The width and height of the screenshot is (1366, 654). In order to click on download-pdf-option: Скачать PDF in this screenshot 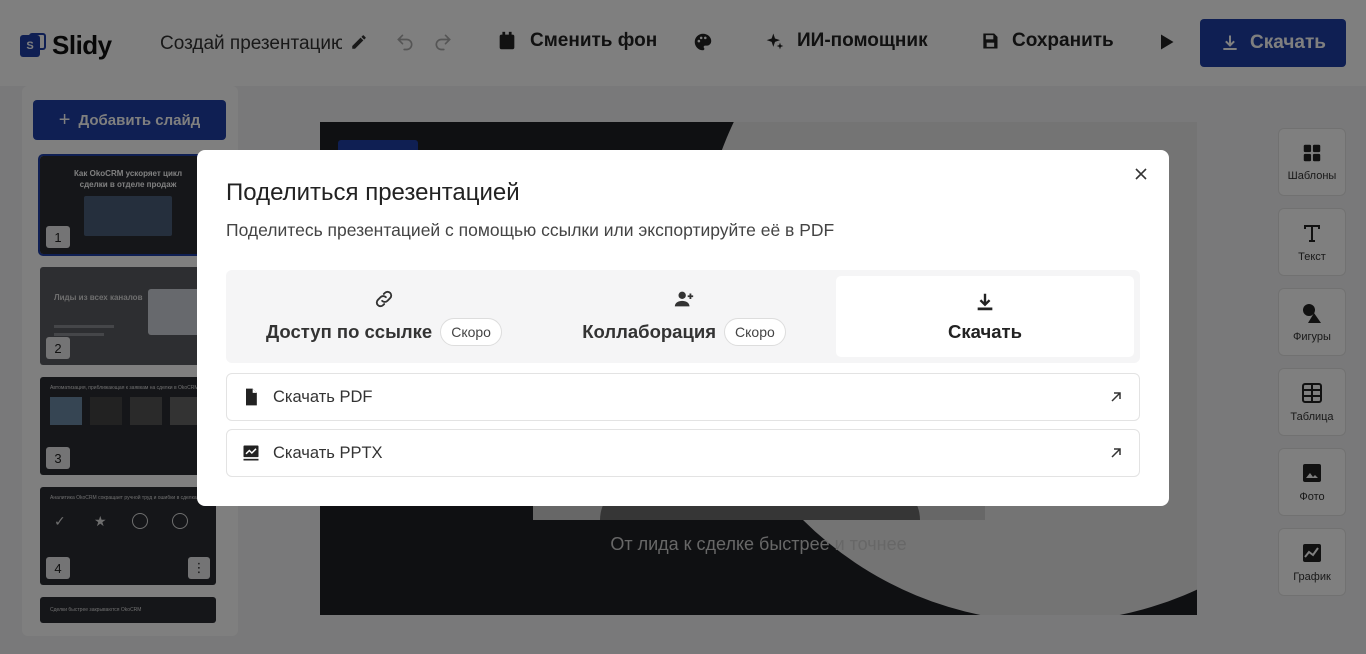, I will do `click(683, 397)`.